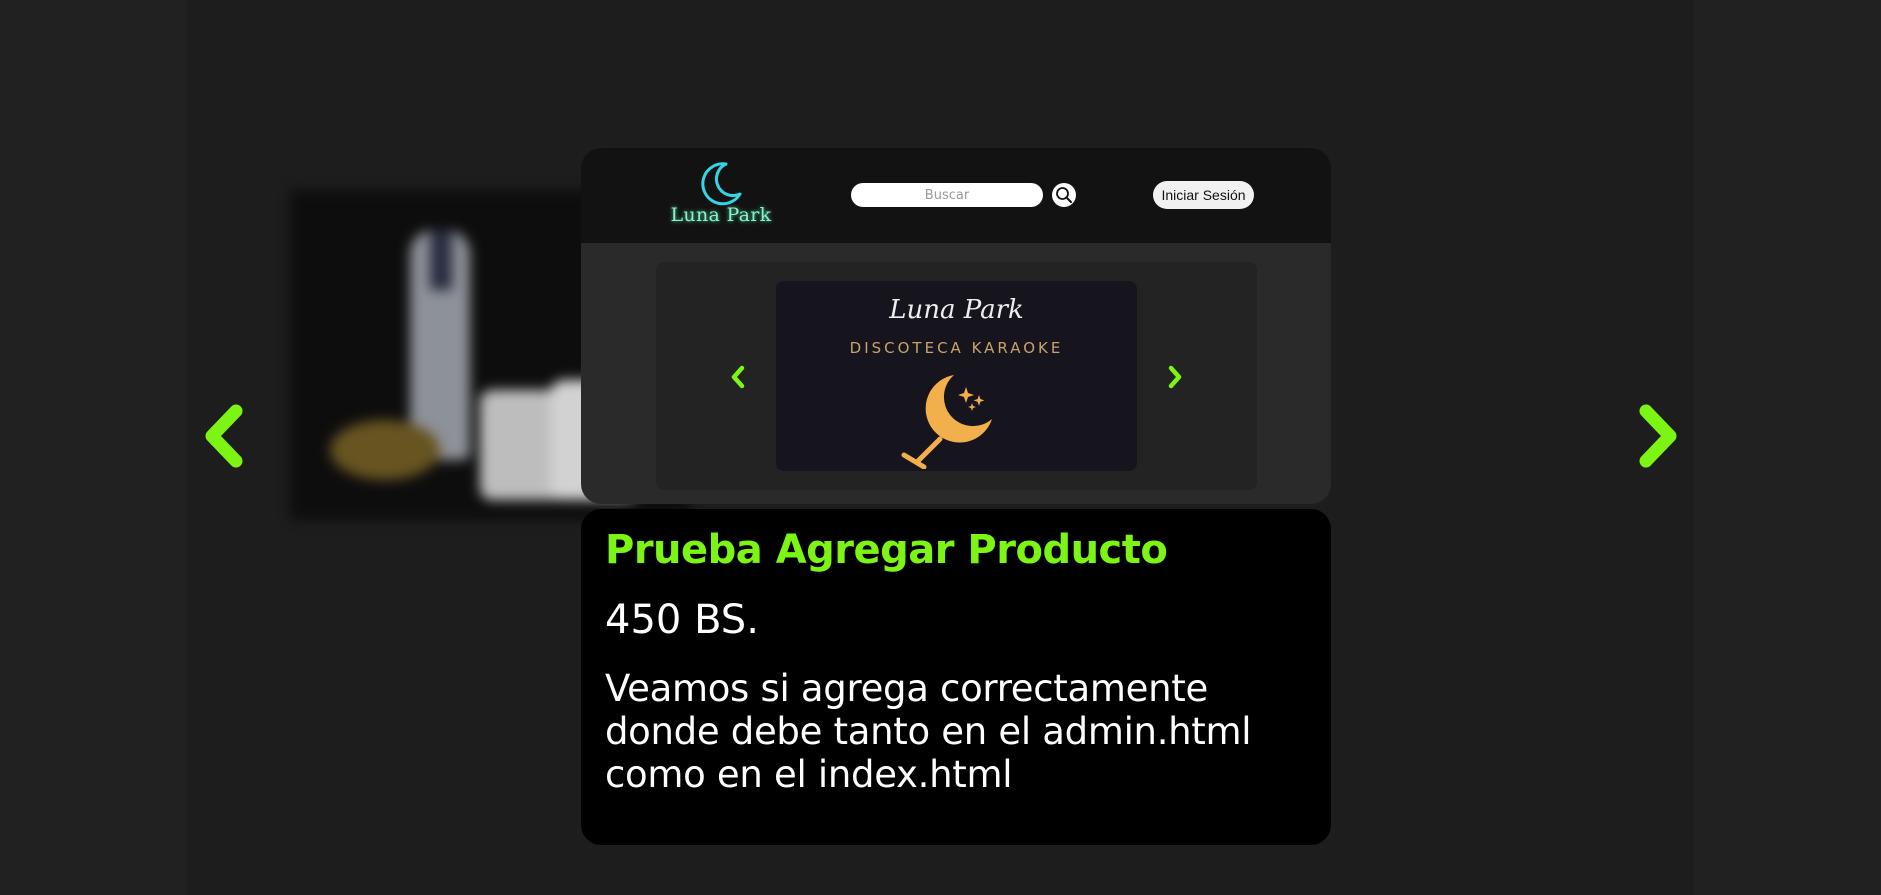  Describe the element at coordinates (947, 195) in the screenshot. I see `search-input` at that location.